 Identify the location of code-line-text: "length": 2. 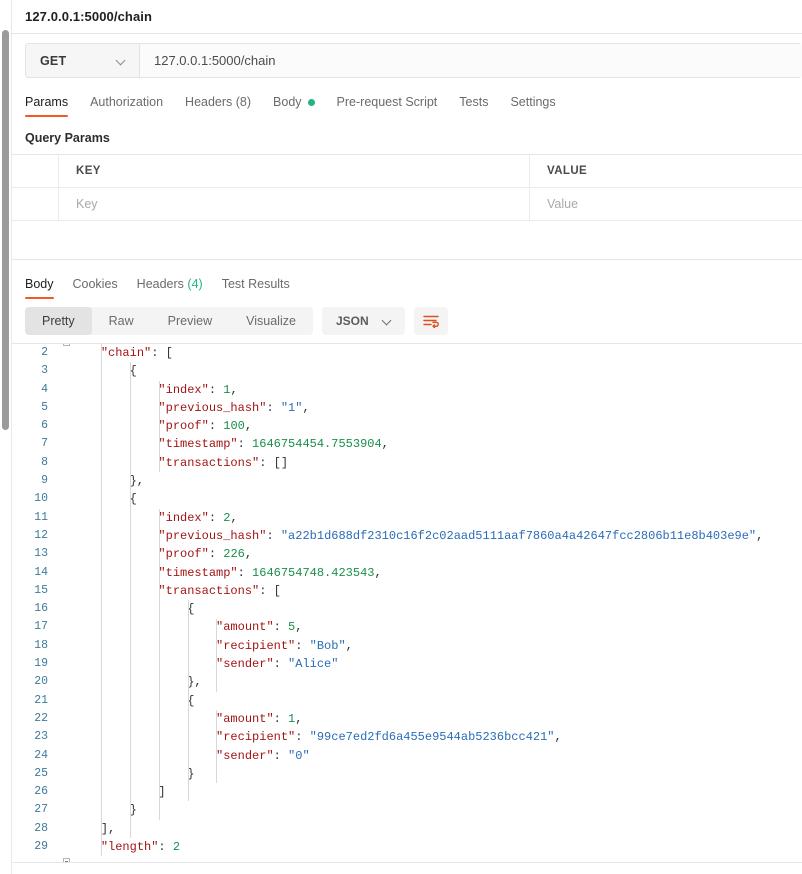
(140, 847).